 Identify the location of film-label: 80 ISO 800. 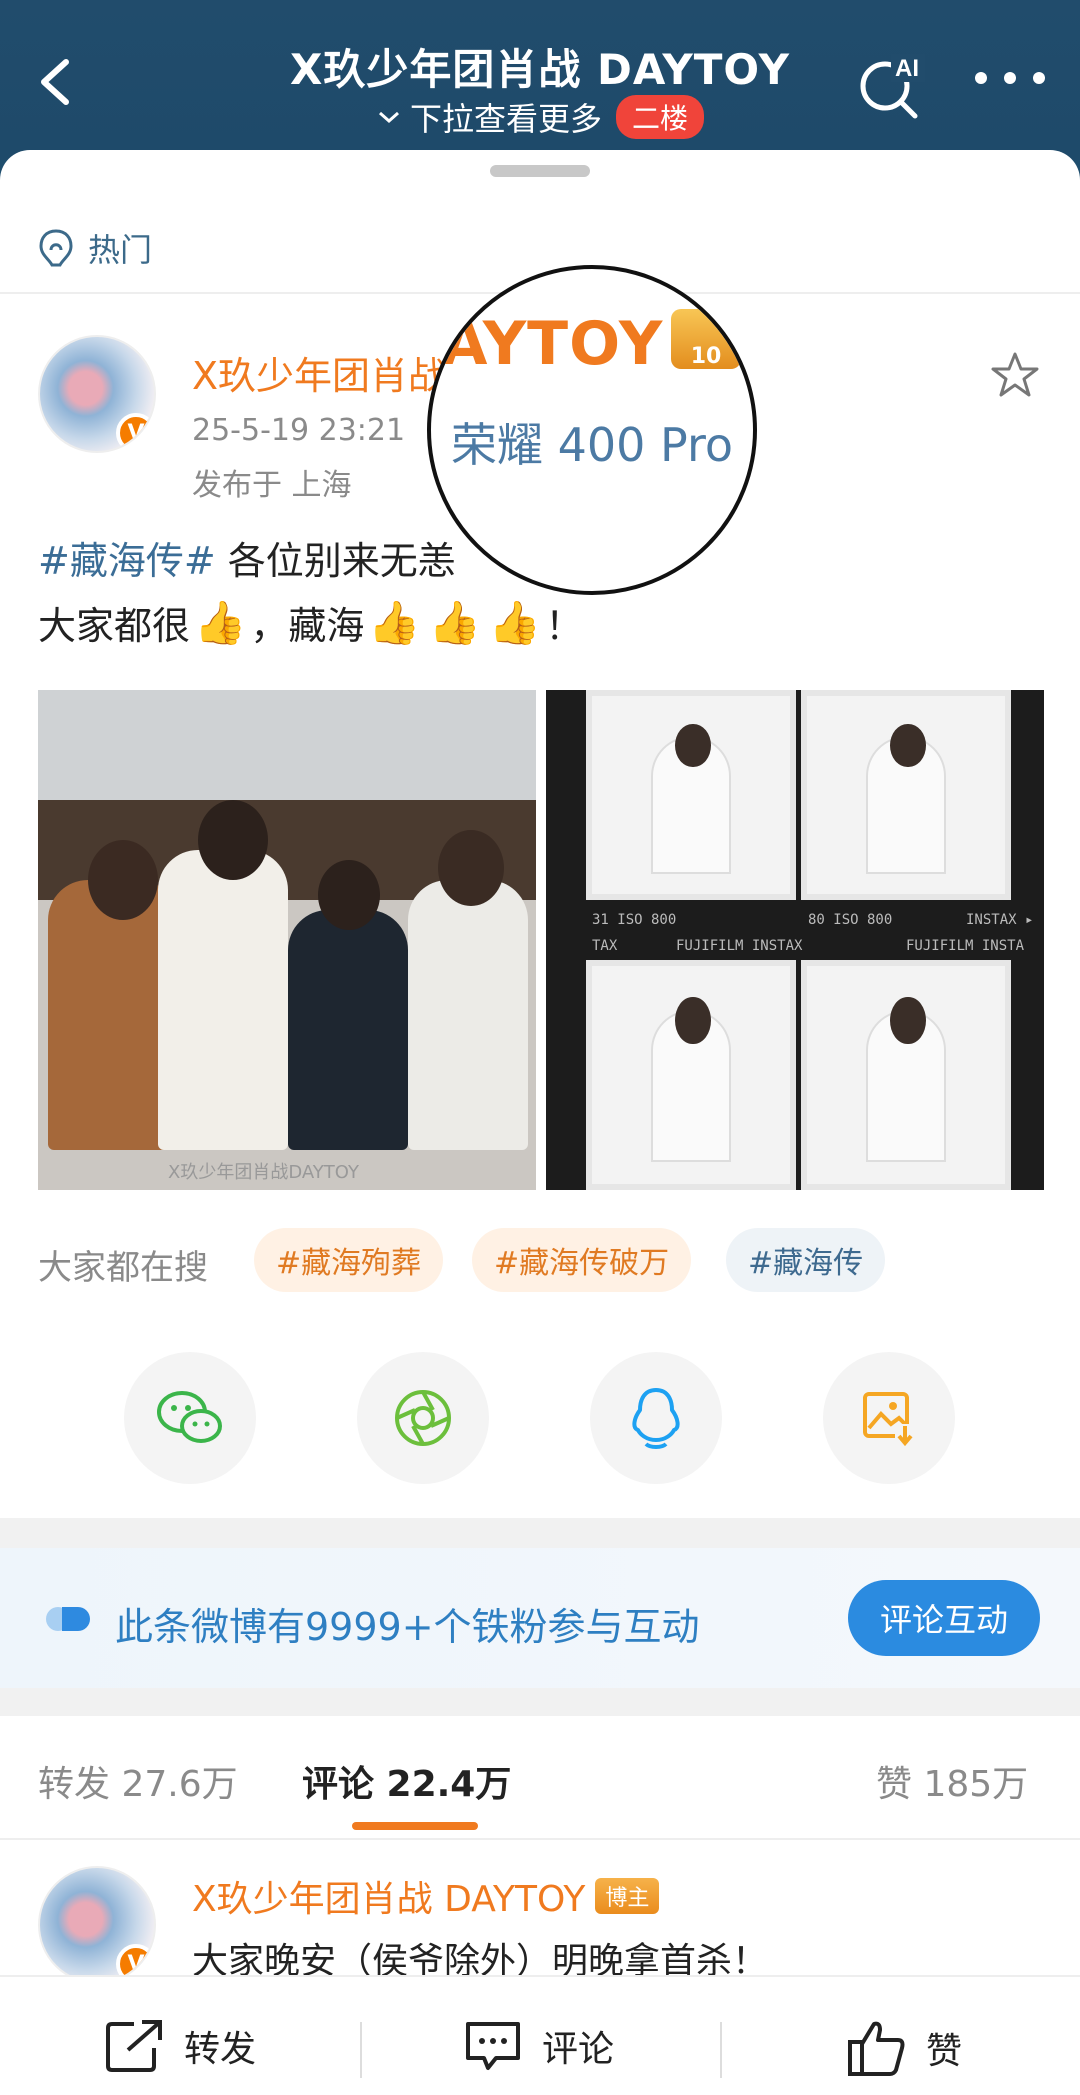
(850, 920).